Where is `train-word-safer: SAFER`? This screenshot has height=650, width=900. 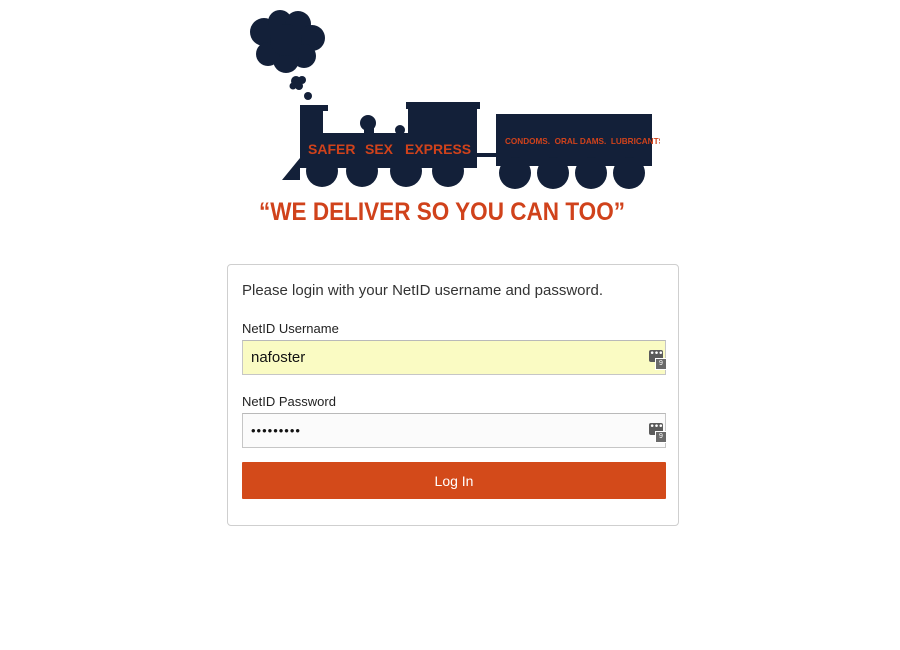 train-word-safer: SAFER is located at coordinates (331, 149).